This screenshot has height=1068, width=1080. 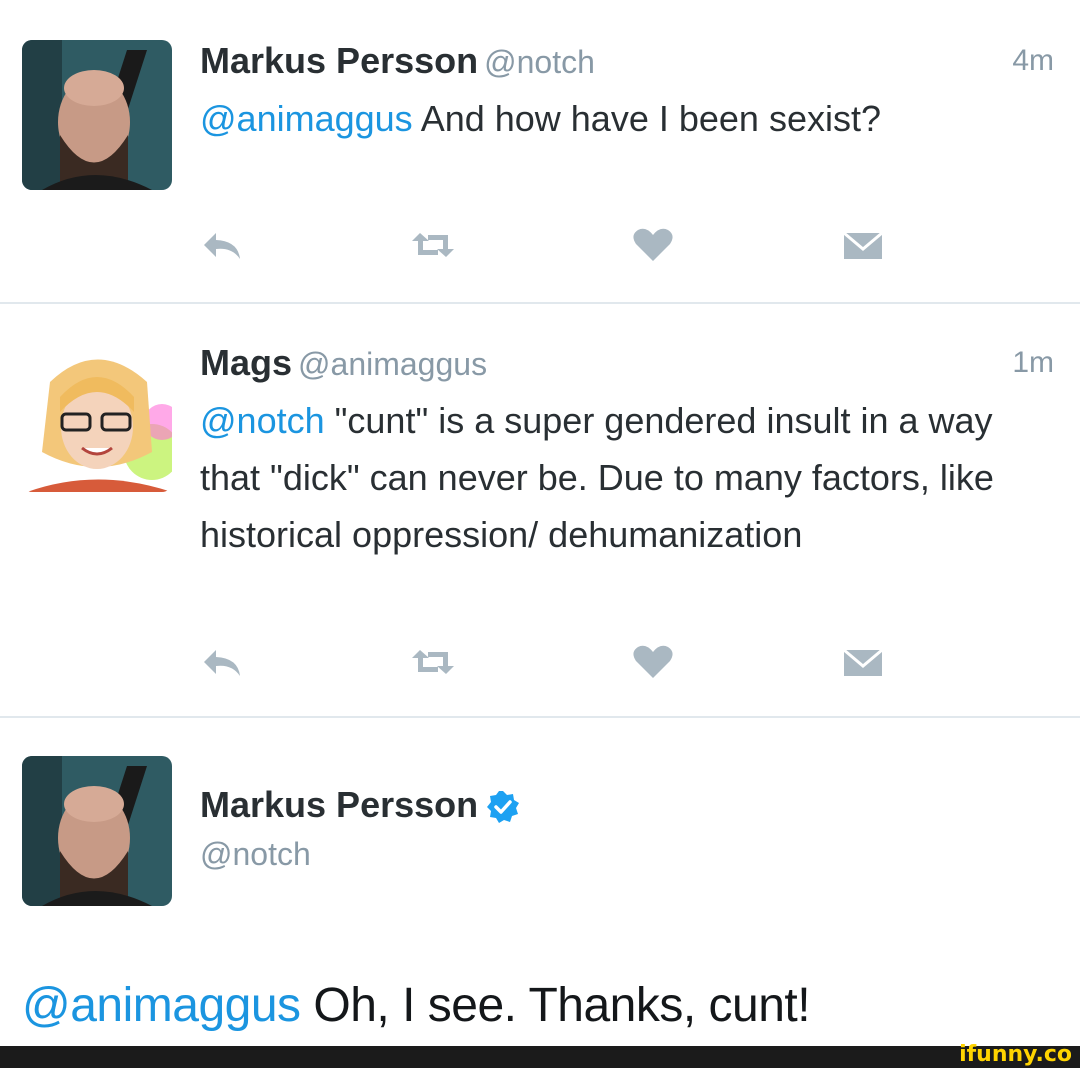 What do you see at coordinates (392, 364) in the screenshot?
I see `author-handle: @animaggus` at bounding box center [392, 364].